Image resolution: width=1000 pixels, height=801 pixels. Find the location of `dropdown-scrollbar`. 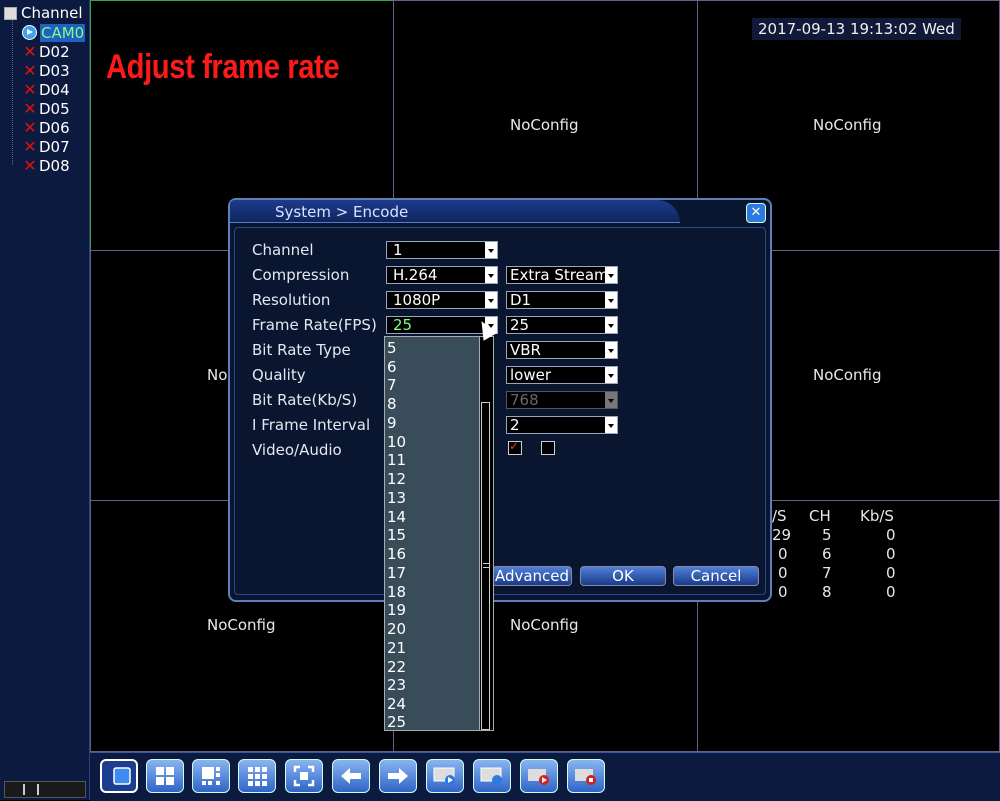

dropdown-scrollbar is located at coordinates (486, 533).